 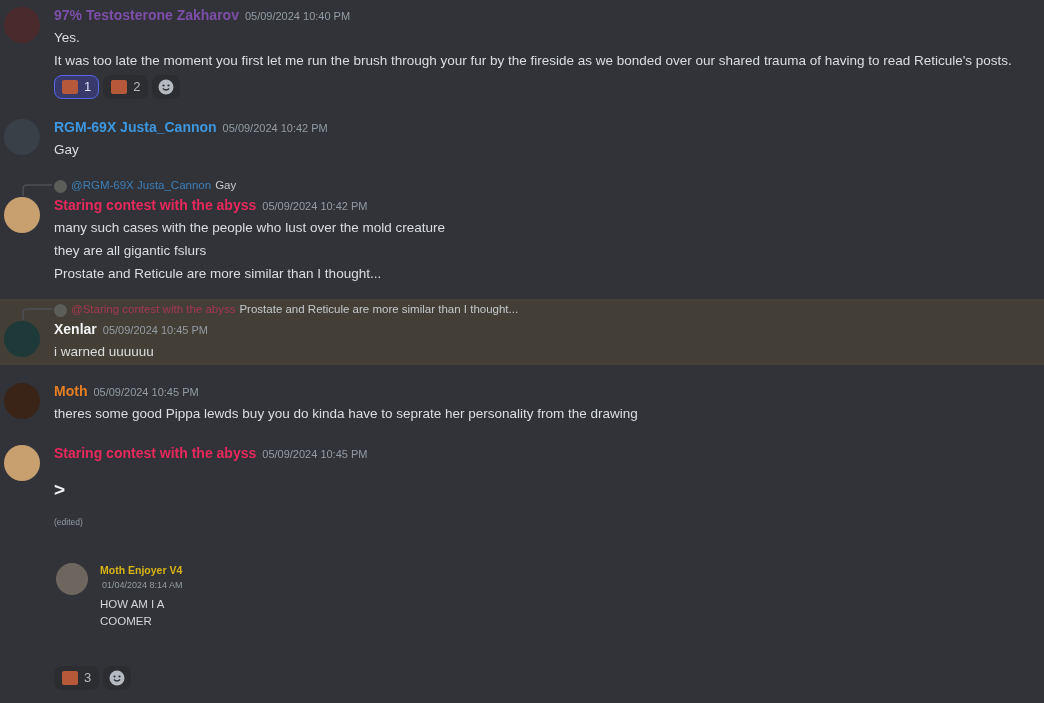 What do you see at coordinates (250, 228) in the screenshot?
I see `message-text: many such cases with the people who lust over the mold creature` at bounding box center [250, 228].